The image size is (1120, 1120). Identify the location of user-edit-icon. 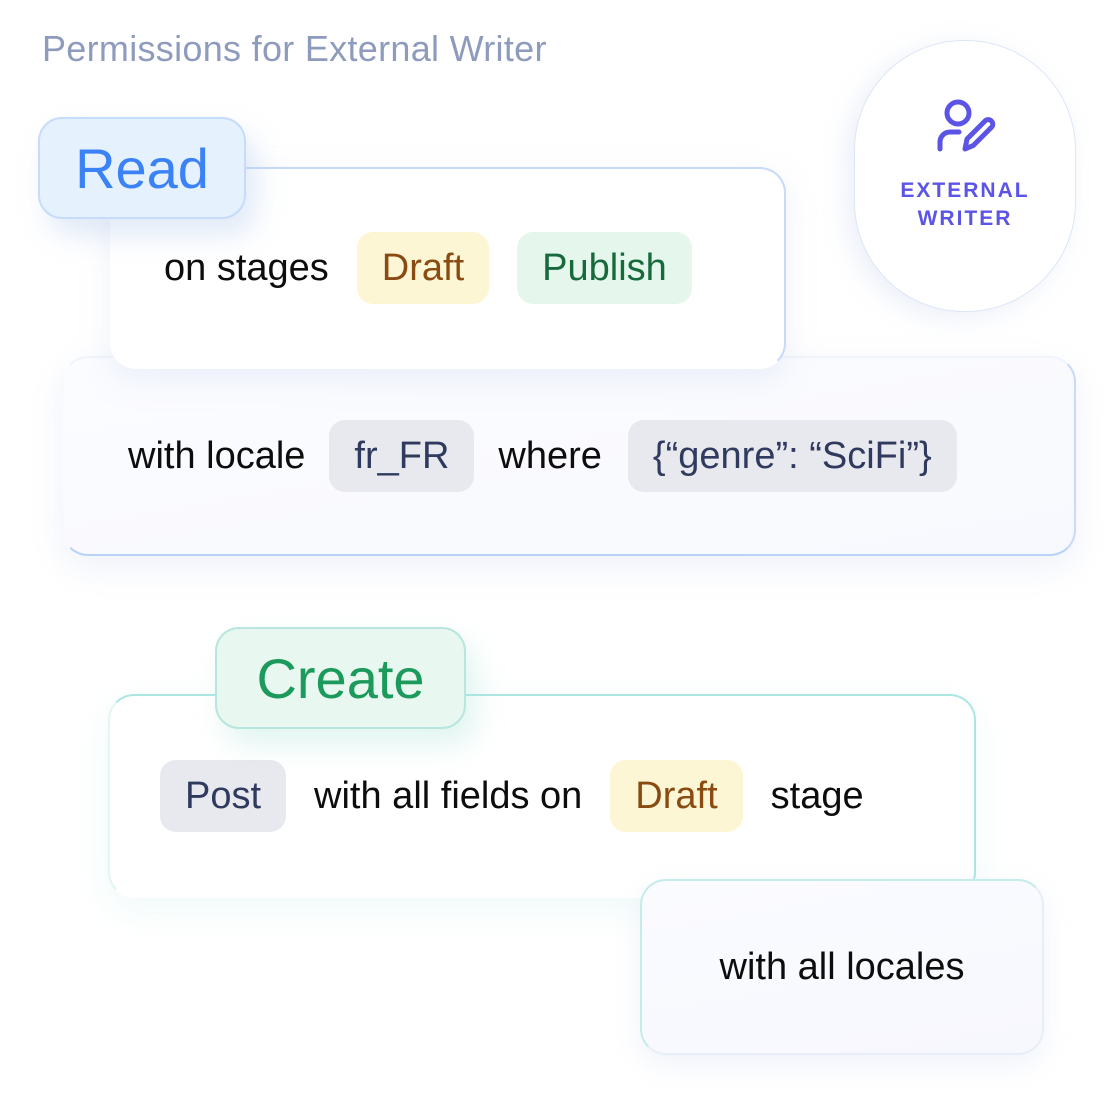
(966, 125).